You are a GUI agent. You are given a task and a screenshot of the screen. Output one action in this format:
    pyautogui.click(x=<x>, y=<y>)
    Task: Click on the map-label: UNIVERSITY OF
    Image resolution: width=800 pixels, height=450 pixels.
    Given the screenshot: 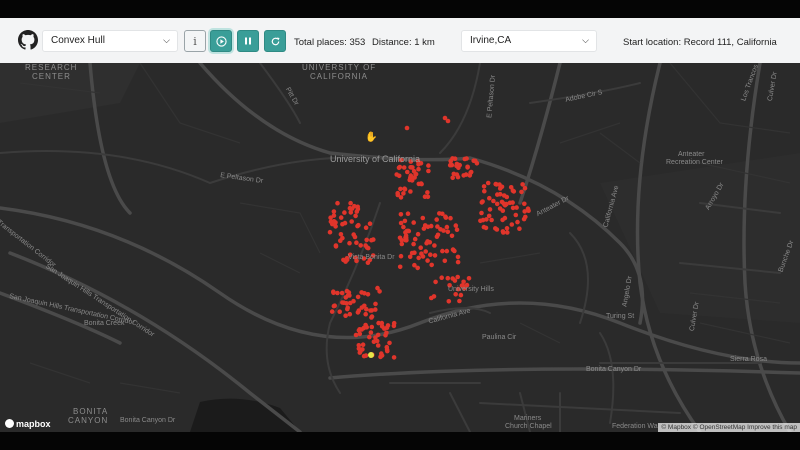 What is the action you would take?
    pyautogui.click(x=339, y=67)
    